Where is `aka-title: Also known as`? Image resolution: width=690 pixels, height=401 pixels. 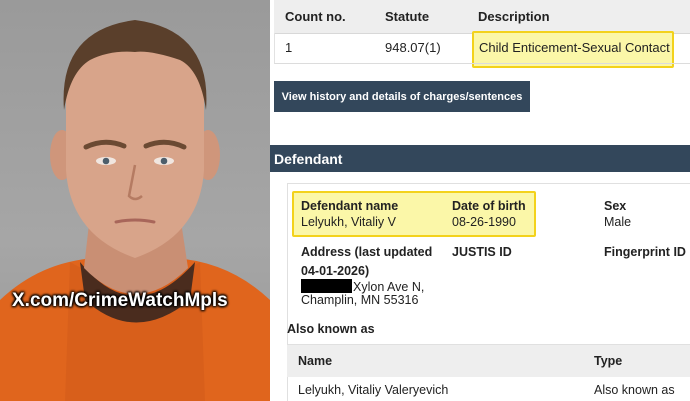
aka-title: Also known as is located at coordinates (331, 329).